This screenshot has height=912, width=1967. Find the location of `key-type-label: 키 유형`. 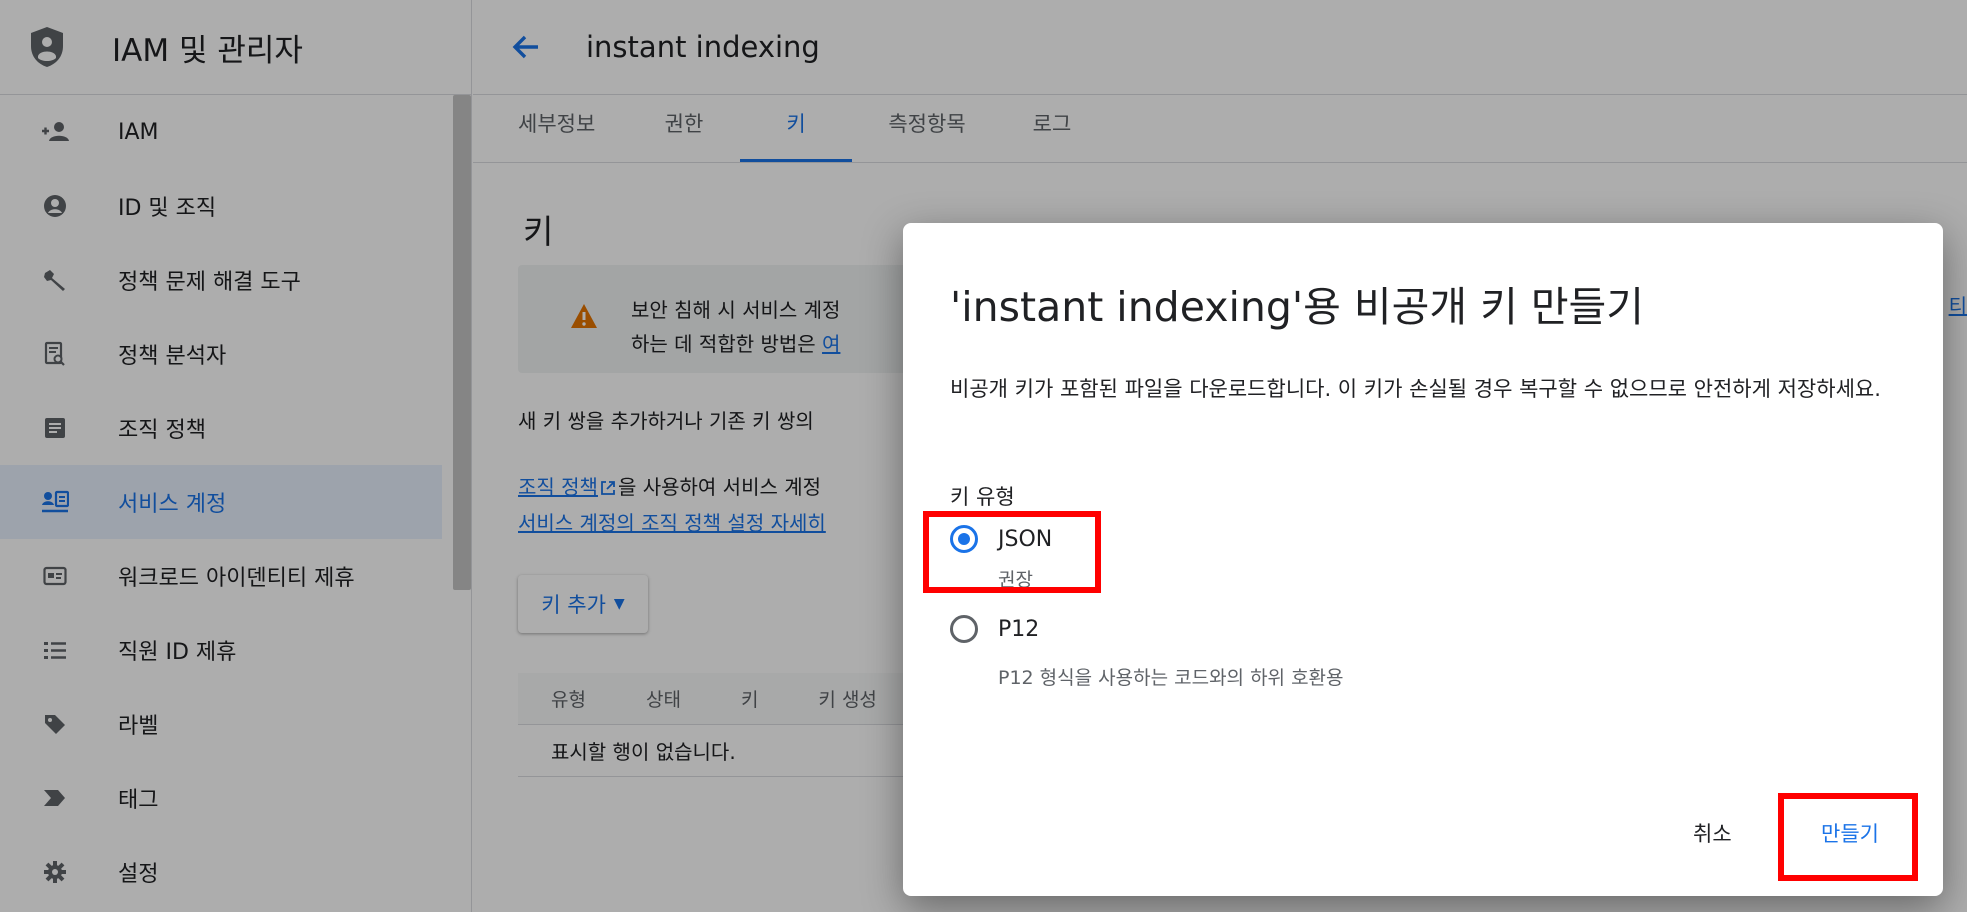

key-type-label: 키 유형 is located at coordinates (982, 497).